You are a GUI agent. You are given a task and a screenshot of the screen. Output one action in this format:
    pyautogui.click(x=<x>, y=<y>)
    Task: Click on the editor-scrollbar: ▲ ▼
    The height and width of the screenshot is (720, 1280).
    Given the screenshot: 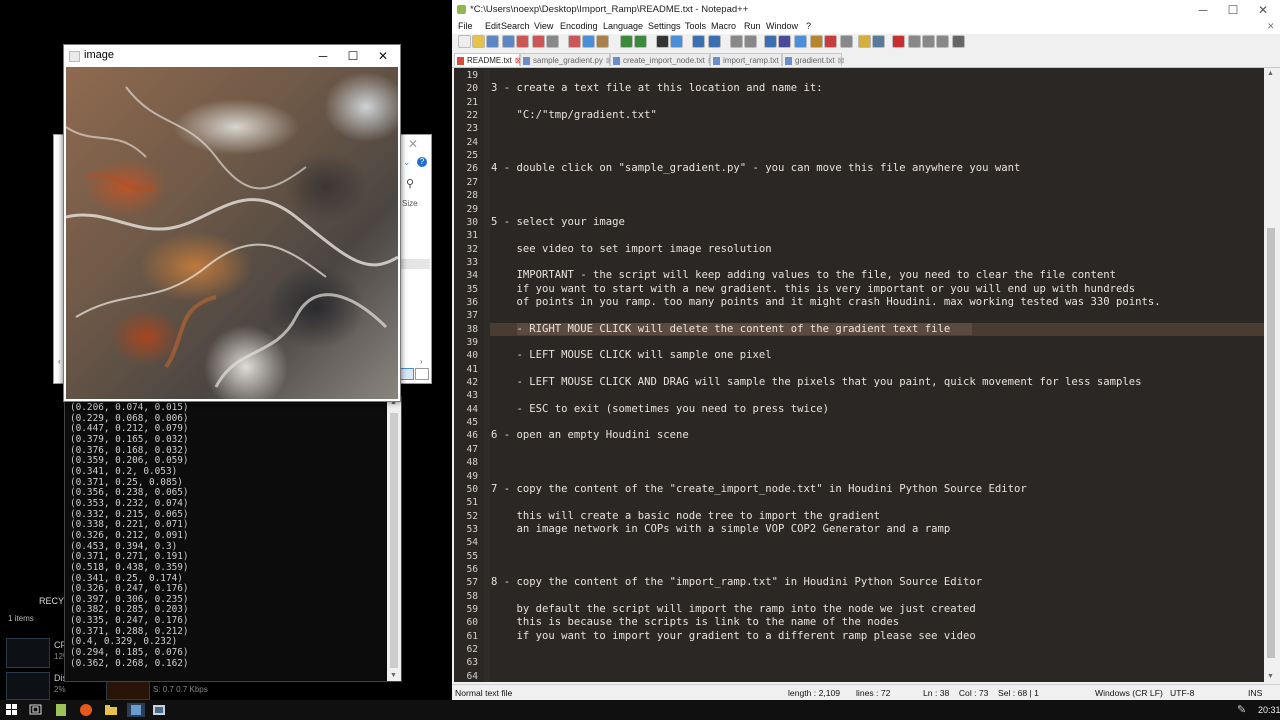 What is the action you would take?
    pyautogui.click(x=1271, y=375)
    